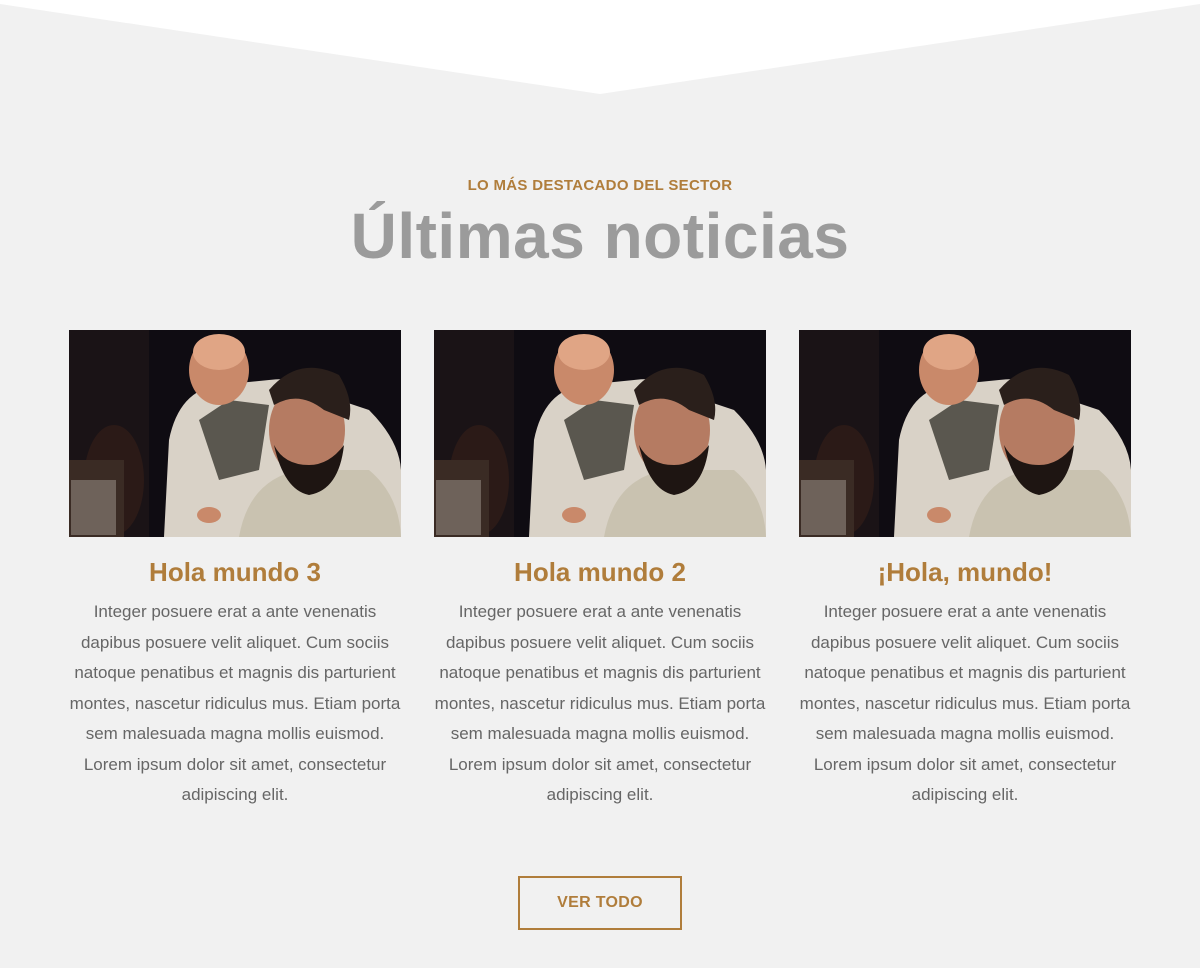 The width and height of the screenshot is (1200, 968). Describe the element at coordinates (600, 47) in the screenshot. I see `top-divider-shape` at that location.